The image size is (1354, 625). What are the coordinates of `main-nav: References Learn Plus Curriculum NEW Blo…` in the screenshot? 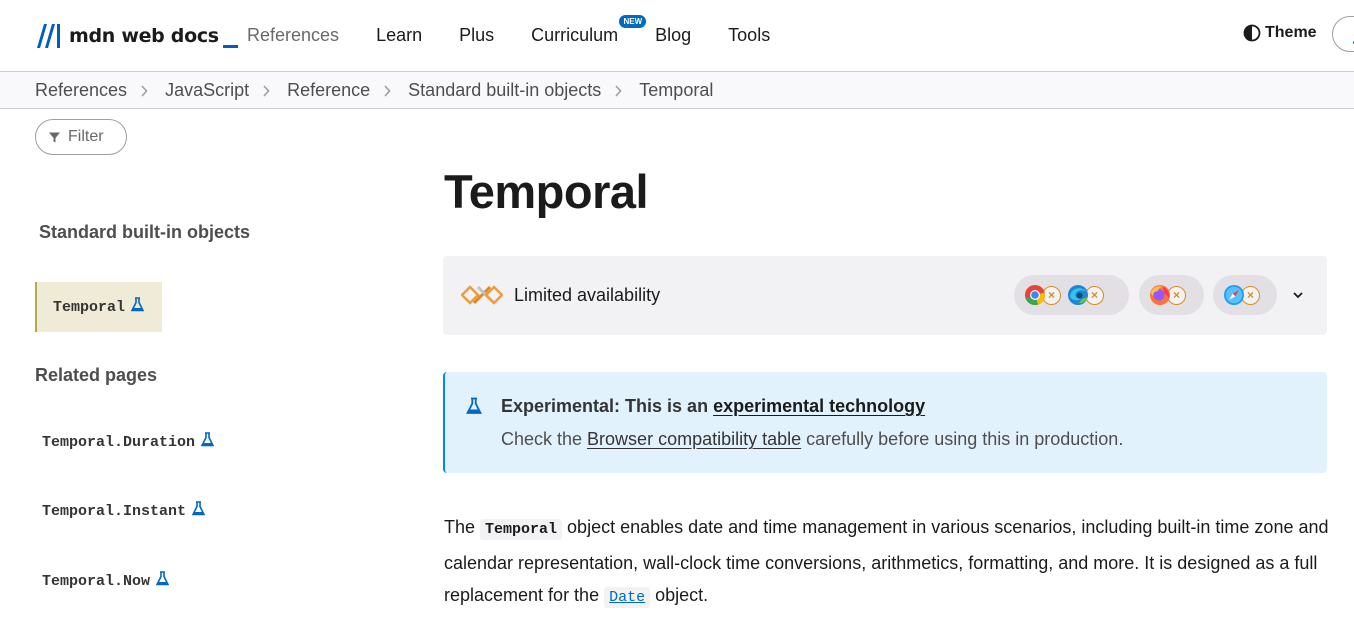 It's located at (527, 30).